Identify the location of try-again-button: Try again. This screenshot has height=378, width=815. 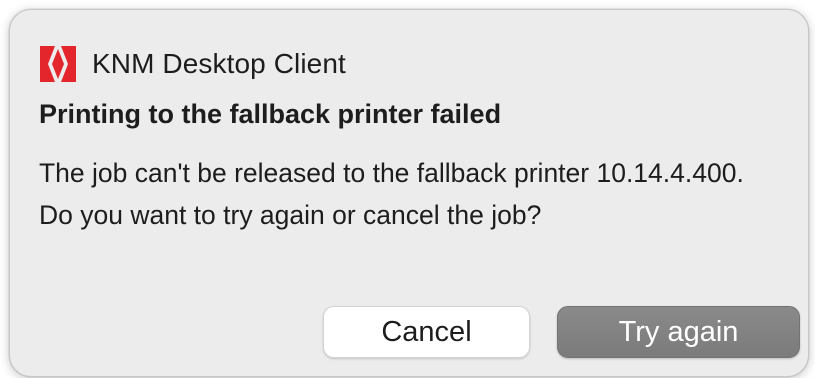
(678, 332).